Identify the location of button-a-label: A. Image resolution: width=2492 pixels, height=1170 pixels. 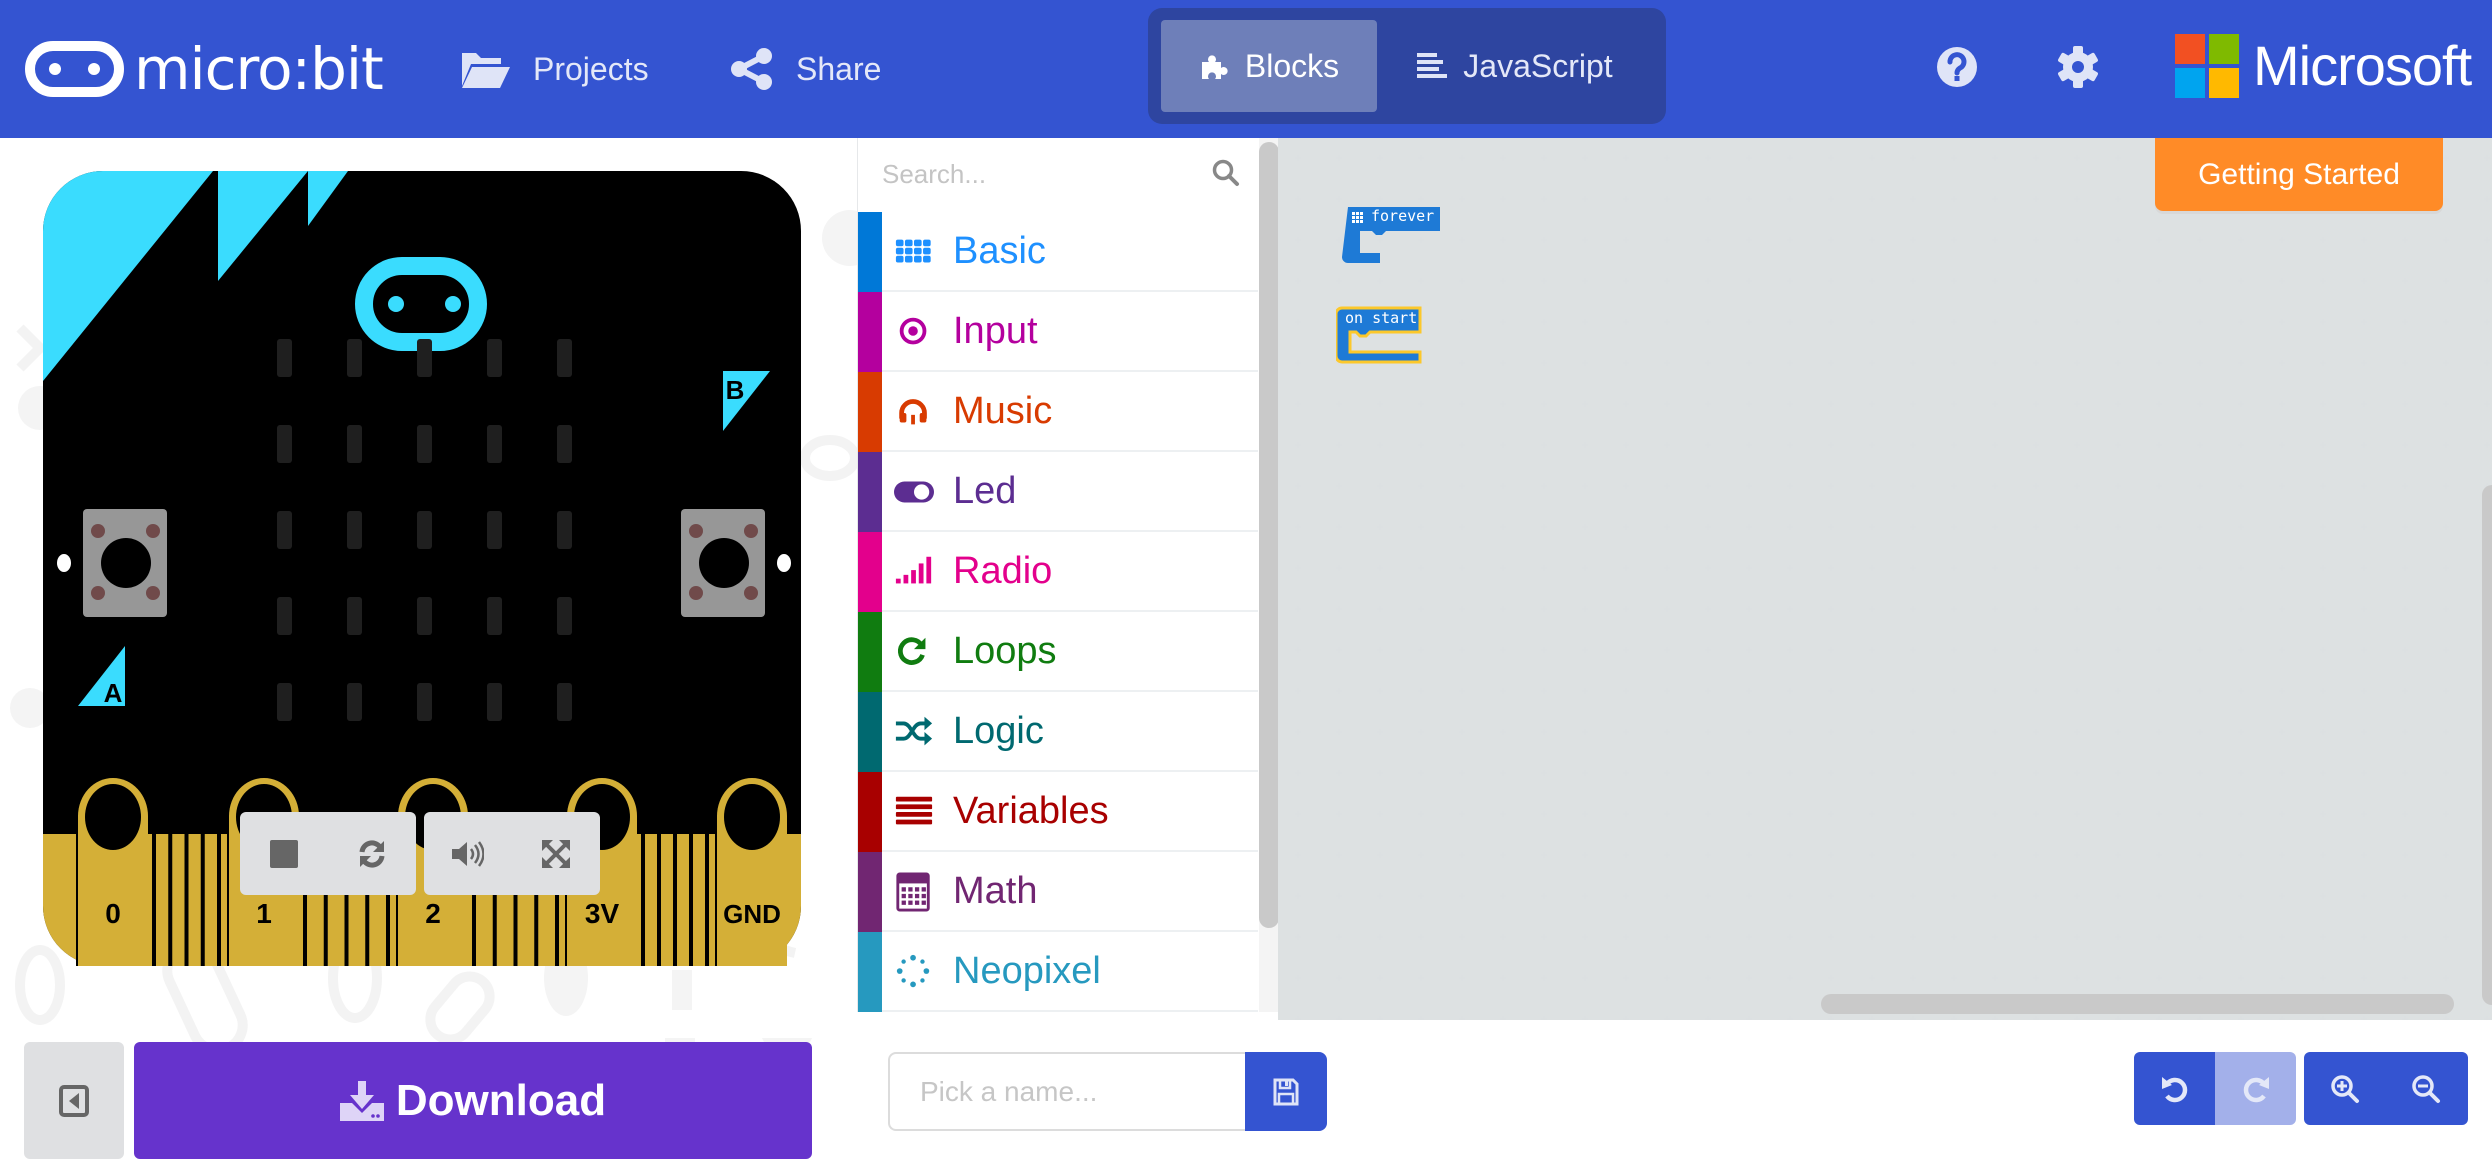
(113, 693).